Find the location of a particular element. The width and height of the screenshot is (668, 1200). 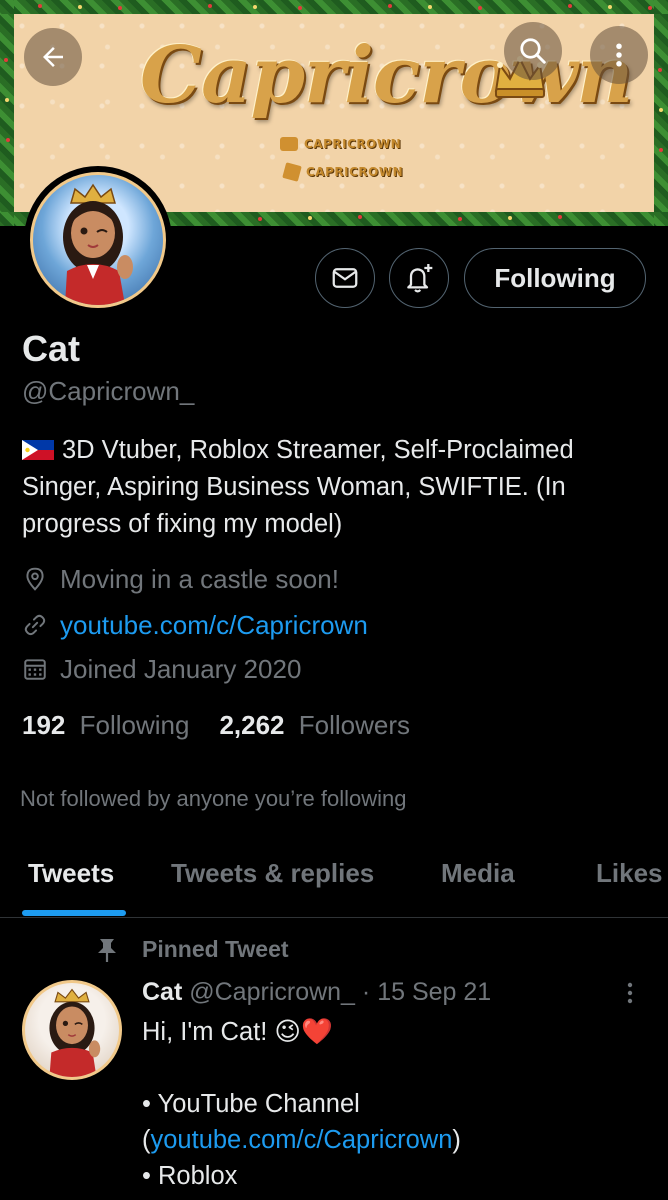

pinned-label-row: Pinned Tweet is located at coordinates (192, 949).